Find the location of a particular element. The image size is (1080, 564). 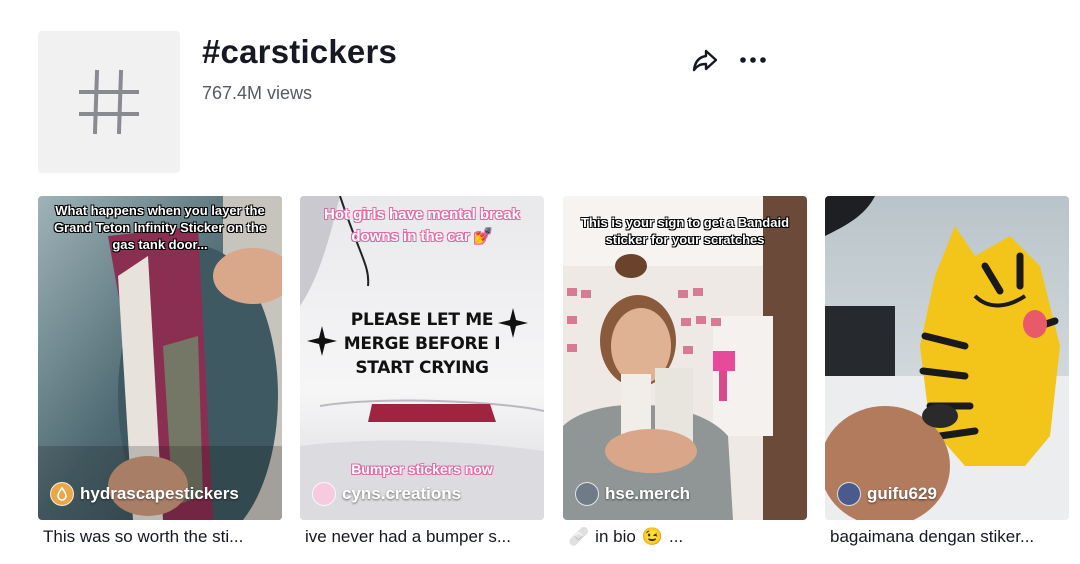

video-card: guifu629 is located at coordinates (947, 358).